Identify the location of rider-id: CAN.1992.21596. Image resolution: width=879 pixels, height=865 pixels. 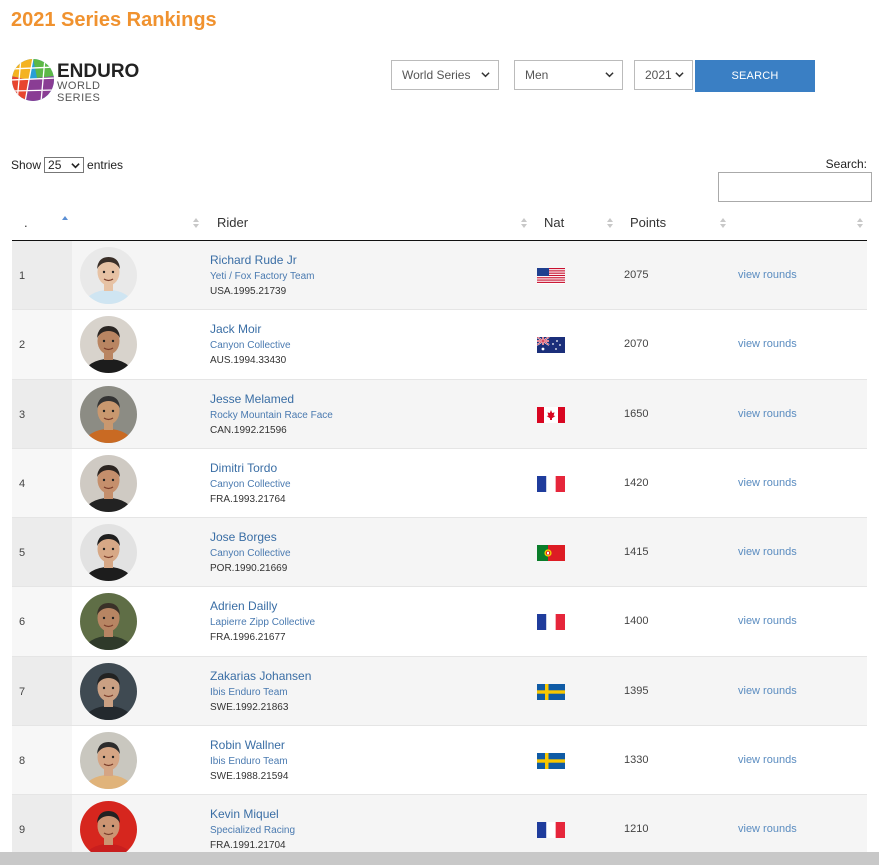
(248, 430).